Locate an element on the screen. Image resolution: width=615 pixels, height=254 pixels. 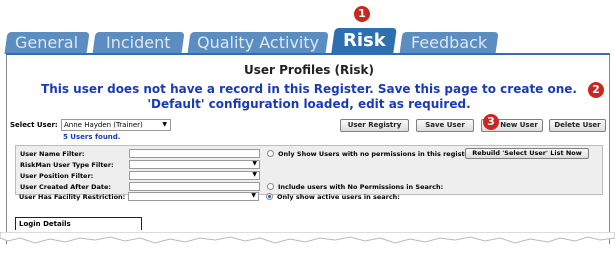
no-permissions-register-radio is located at coordinates (270, 153).